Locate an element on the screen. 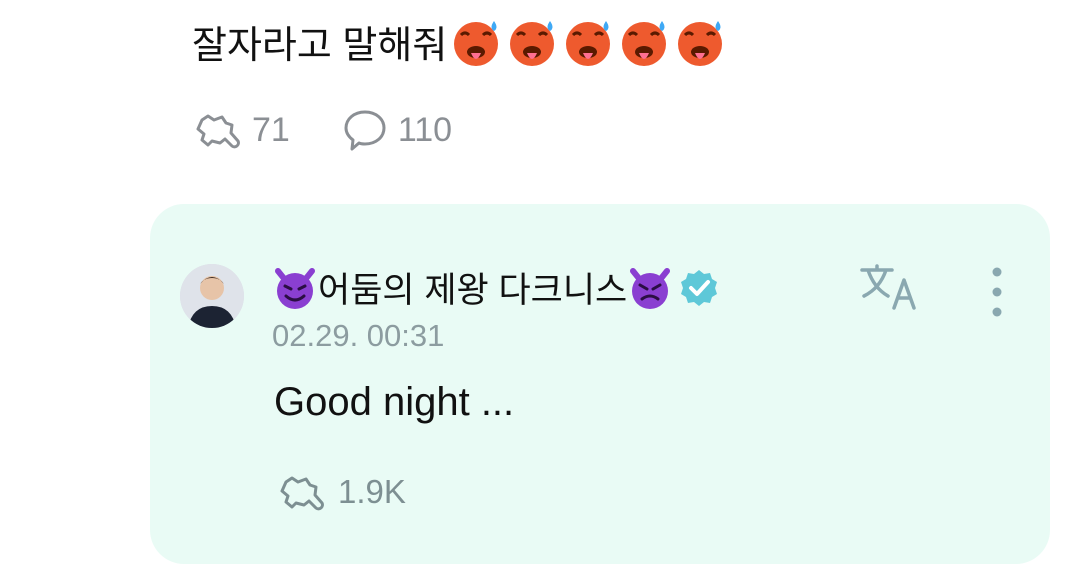 The width and height of the screenshot is (1080, 584). translate-button is located at coordinates (890, 288).